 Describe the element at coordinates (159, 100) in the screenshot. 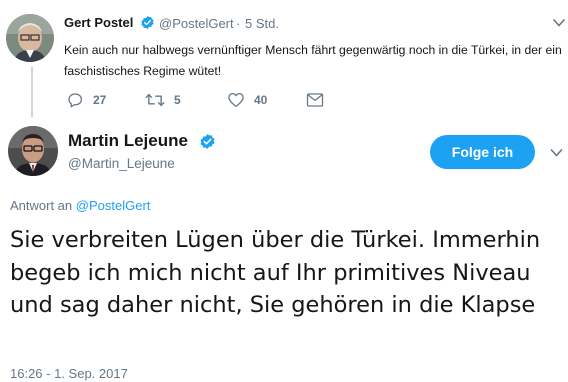

I see `retweet-icon` at that location.